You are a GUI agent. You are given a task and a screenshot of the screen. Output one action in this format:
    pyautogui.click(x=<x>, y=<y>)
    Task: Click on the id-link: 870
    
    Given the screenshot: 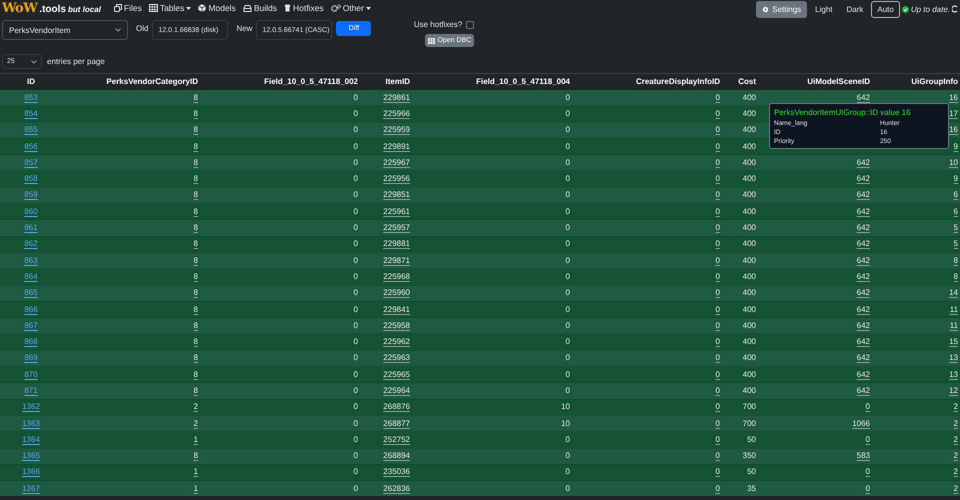 What is the action you would take?
    pyautogui.click(x=31, y=374)
    